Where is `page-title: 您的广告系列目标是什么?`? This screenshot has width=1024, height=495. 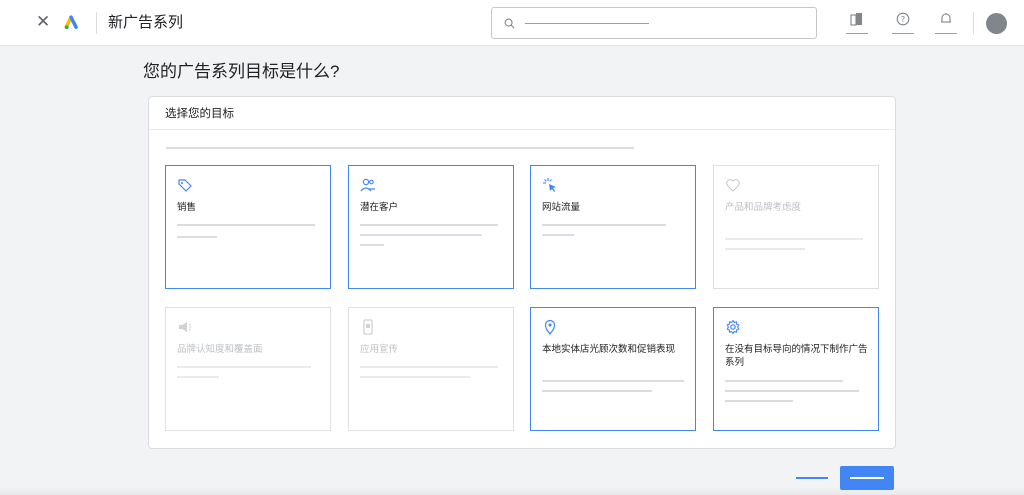
page-title: 您的广告系列目标是什么? is located at coordinates (241, 71).